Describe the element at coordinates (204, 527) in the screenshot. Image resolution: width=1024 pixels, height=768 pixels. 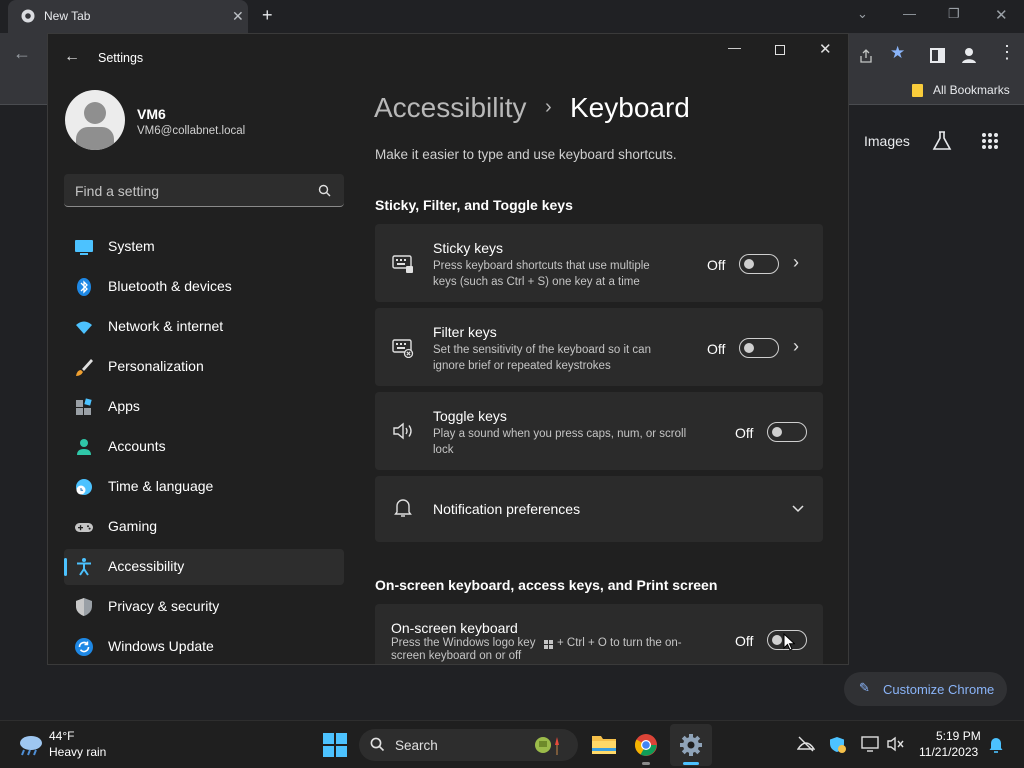
I see `sidebar-item-gaming: Gaming` at that location.